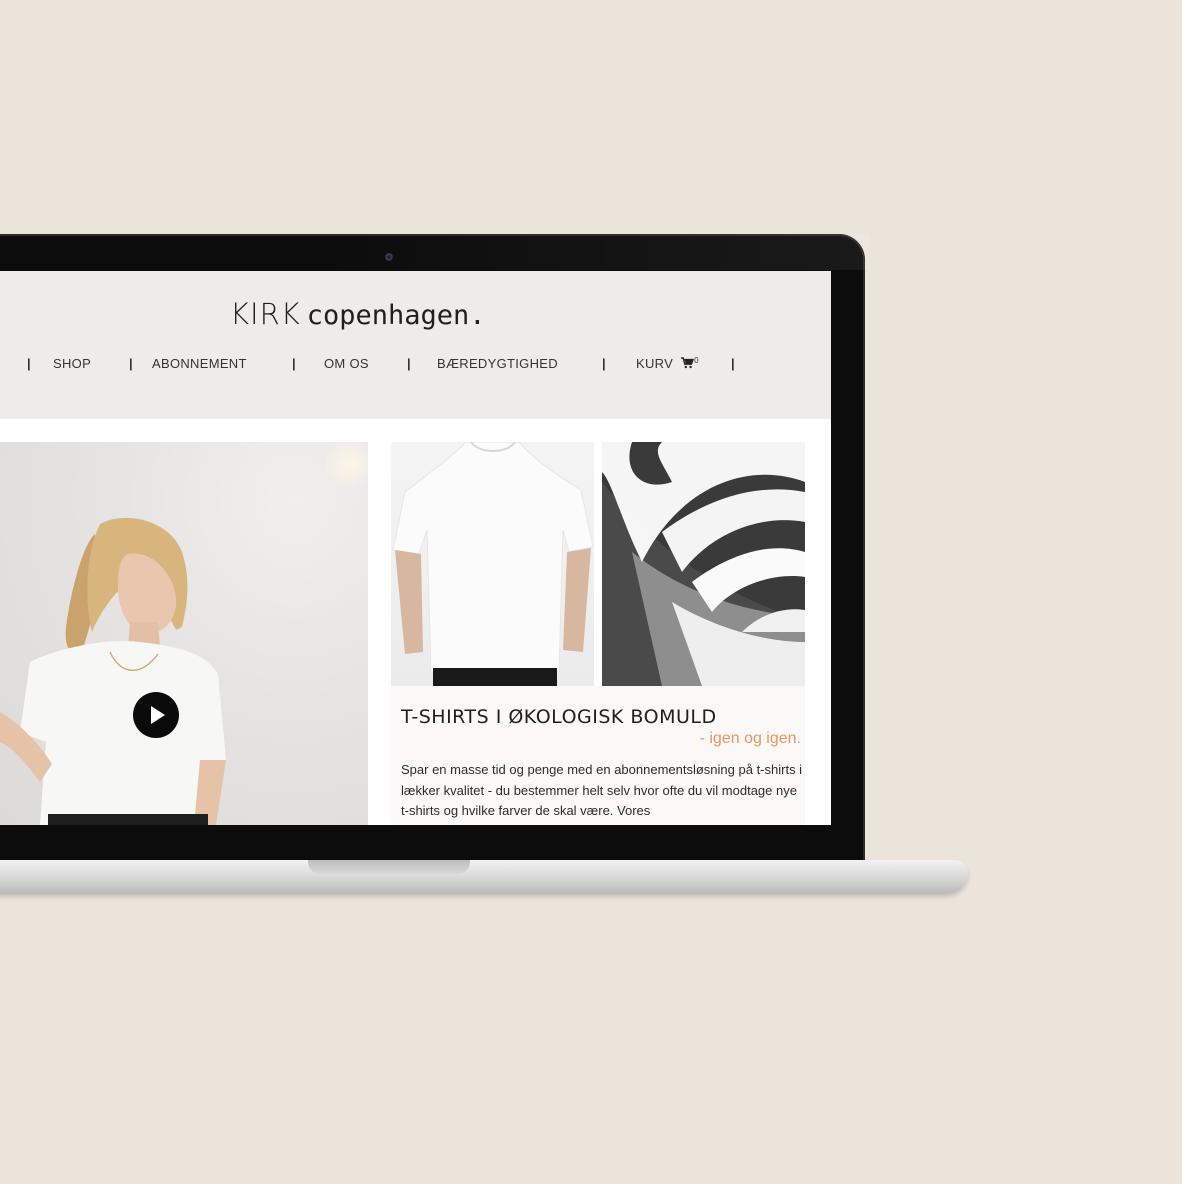  What do you see at coordinates (497, 363) in the screenshot?
I see `nav-baeredygtighed: BÆREDYGTIGHED` at bounding box center [497, 363].